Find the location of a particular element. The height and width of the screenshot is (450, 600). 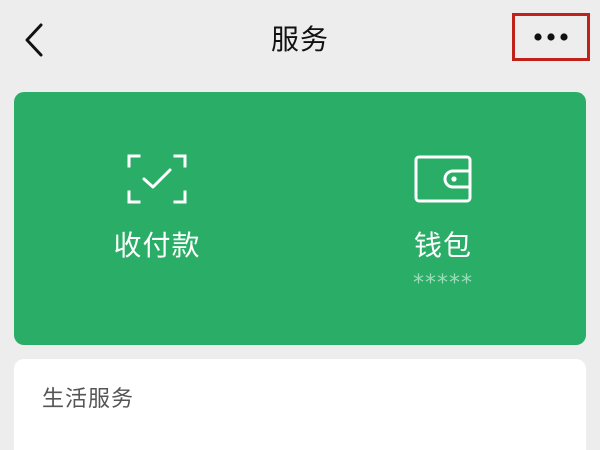

wallet-icon is located at coordinates (443, 179).